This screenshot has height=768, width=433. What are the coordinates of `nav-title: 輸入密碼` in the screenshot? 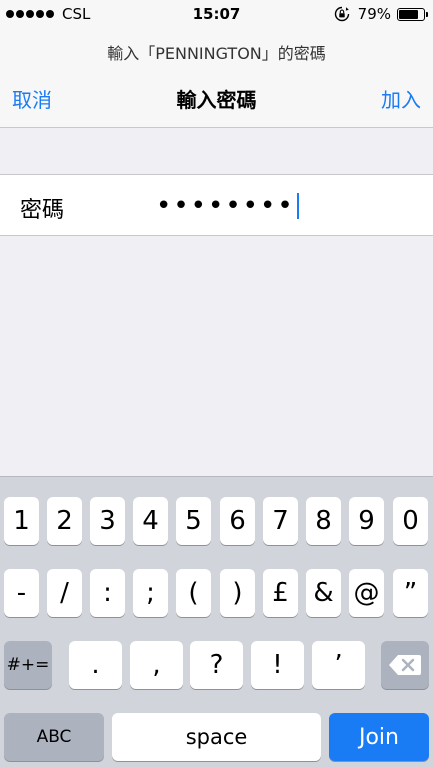 It's located at (216, 100).